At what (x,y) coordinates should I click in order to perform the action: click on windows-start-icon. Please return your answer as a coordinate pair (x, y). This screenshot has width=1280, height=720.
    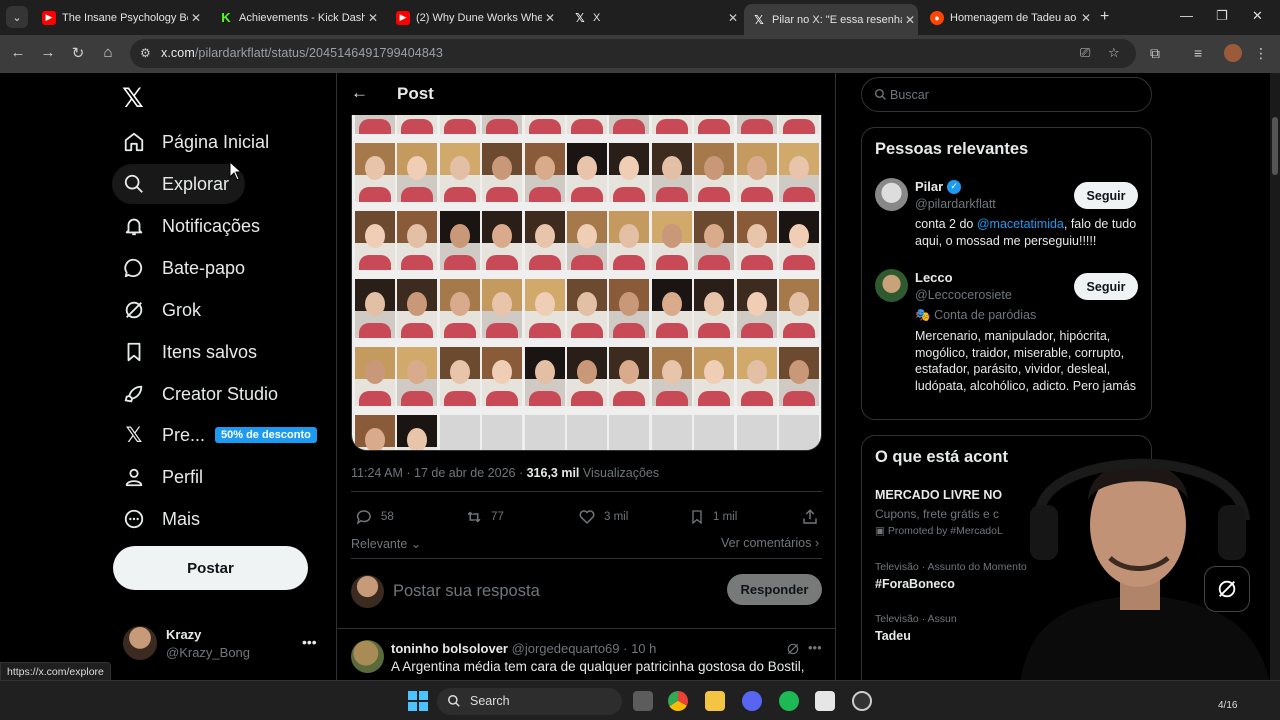
    Looking at the image, I should click on (418, 701).